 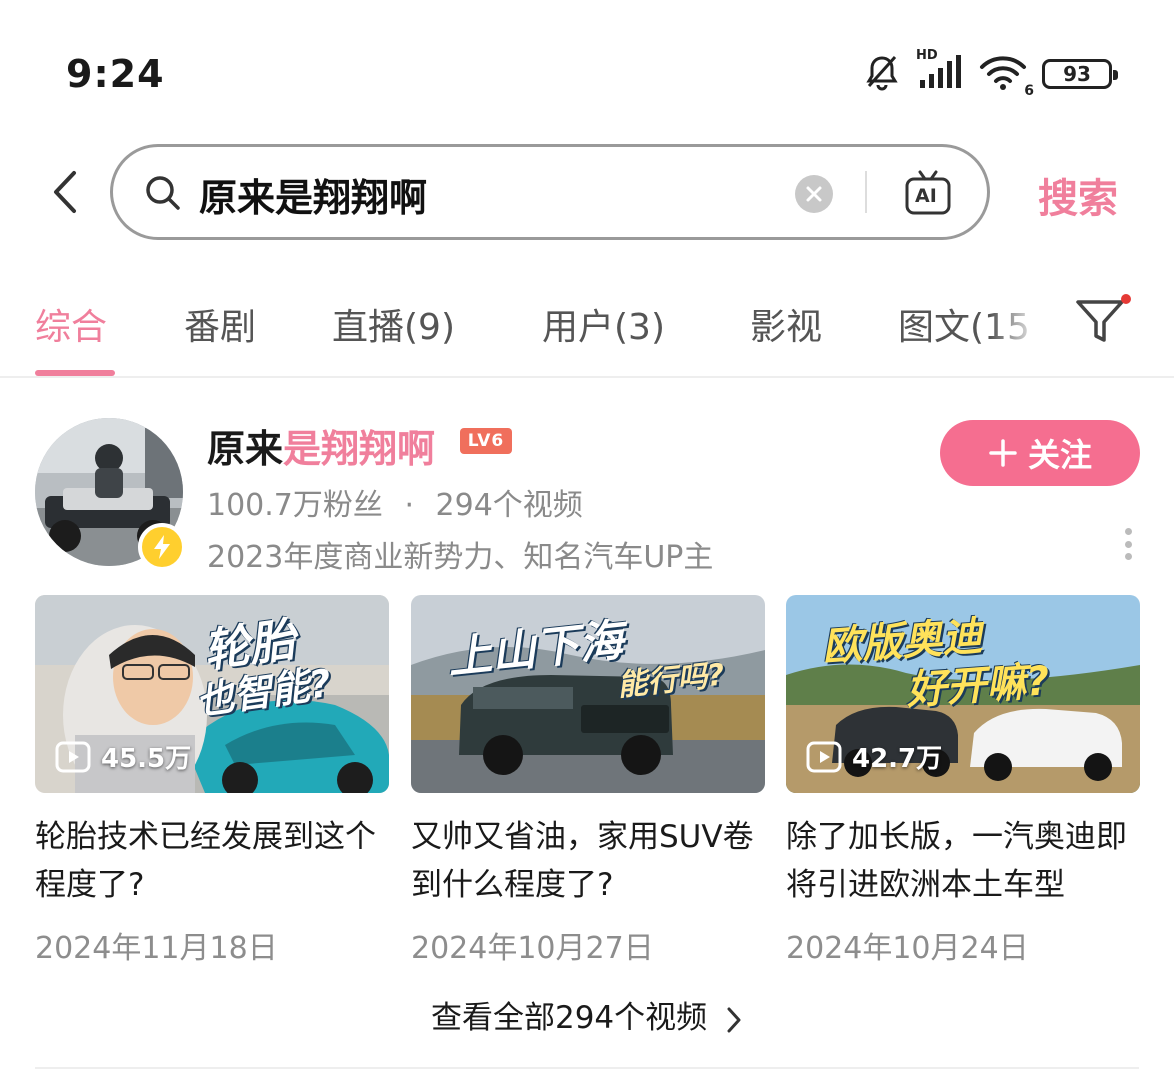 What do you see at coordinates (532, 948) in the screenshot?
I see `video-date: 2024年10月27日` at bounding box center [532, 948].